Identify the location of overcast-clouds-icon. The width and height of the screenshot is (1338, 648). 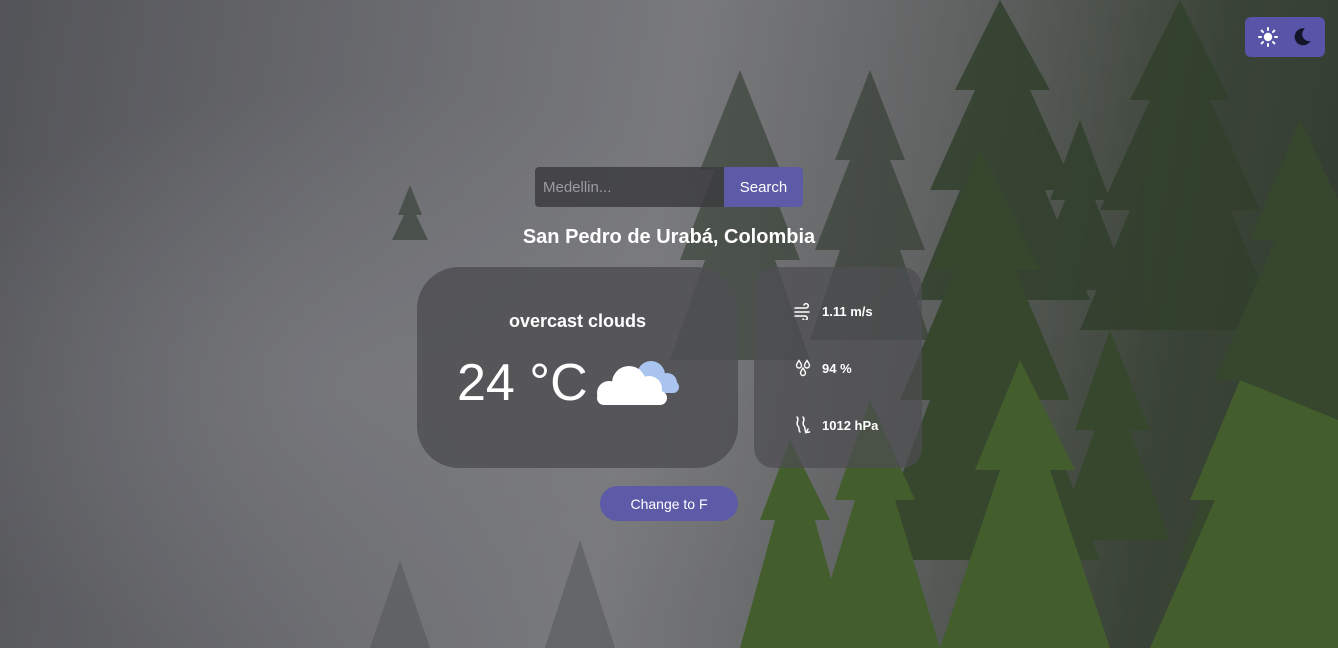
(638, 383).